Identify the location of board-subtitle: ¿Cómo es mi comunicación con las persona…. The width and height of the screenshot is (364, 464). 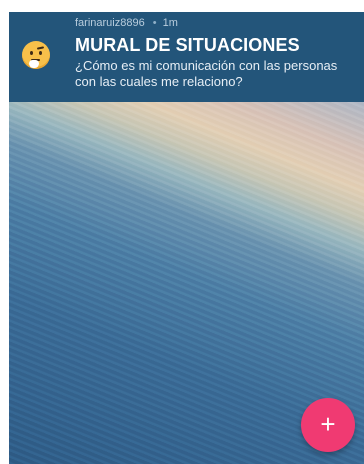
(206, 73).